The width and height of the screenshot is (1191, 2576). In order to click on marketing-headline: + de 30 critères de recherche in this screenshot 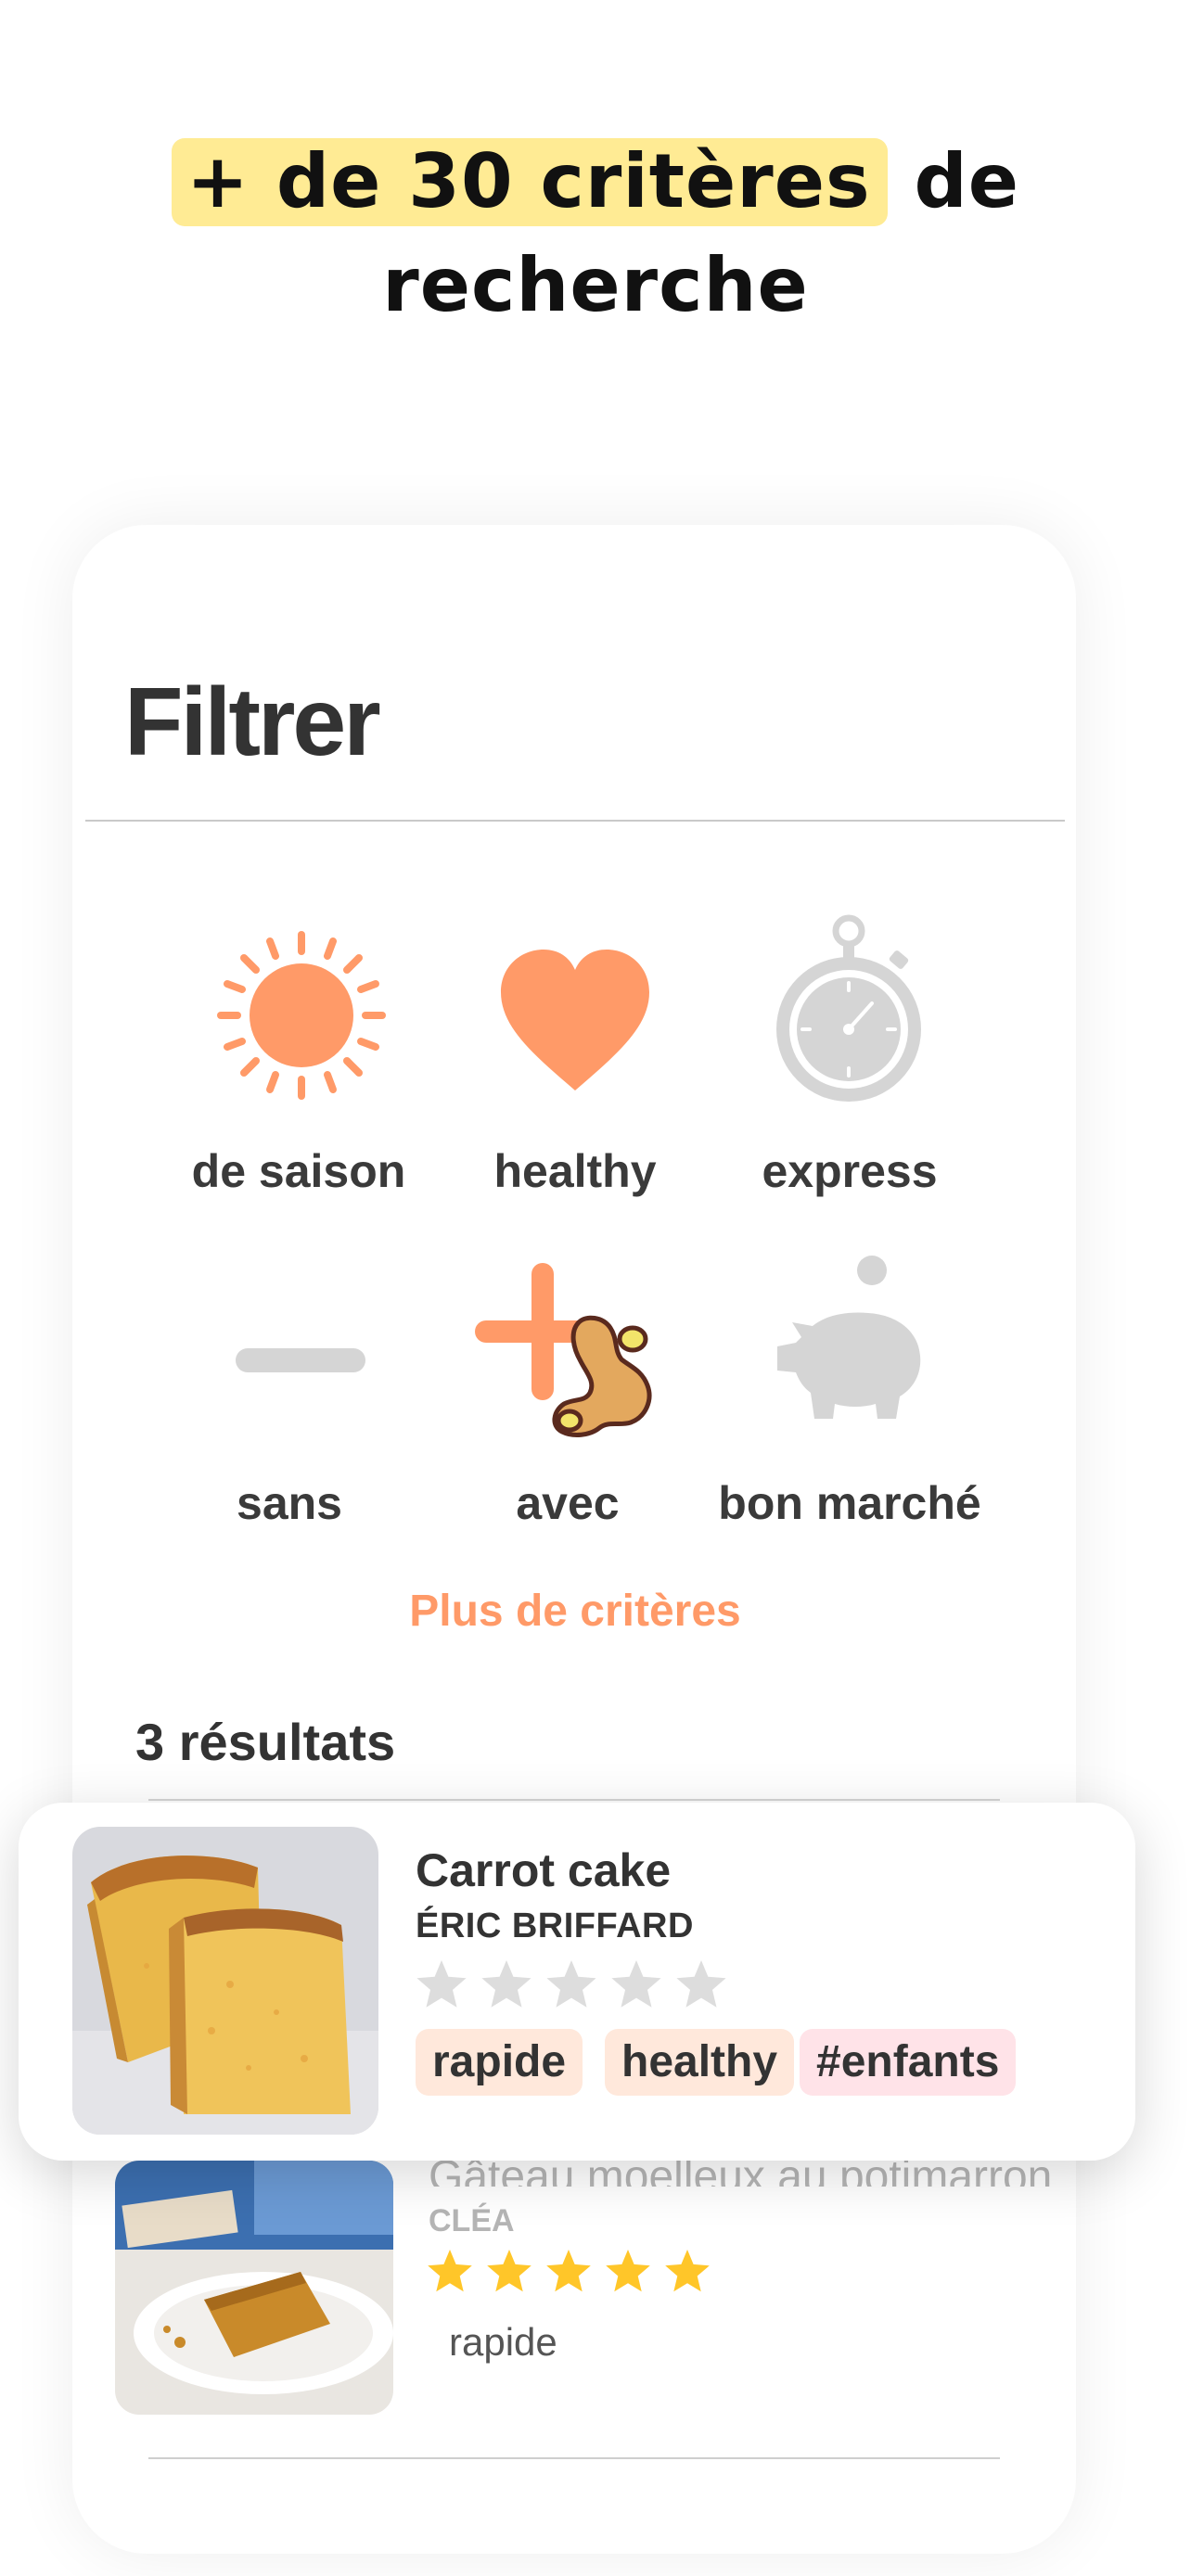, I will do `click(595, 234)`.